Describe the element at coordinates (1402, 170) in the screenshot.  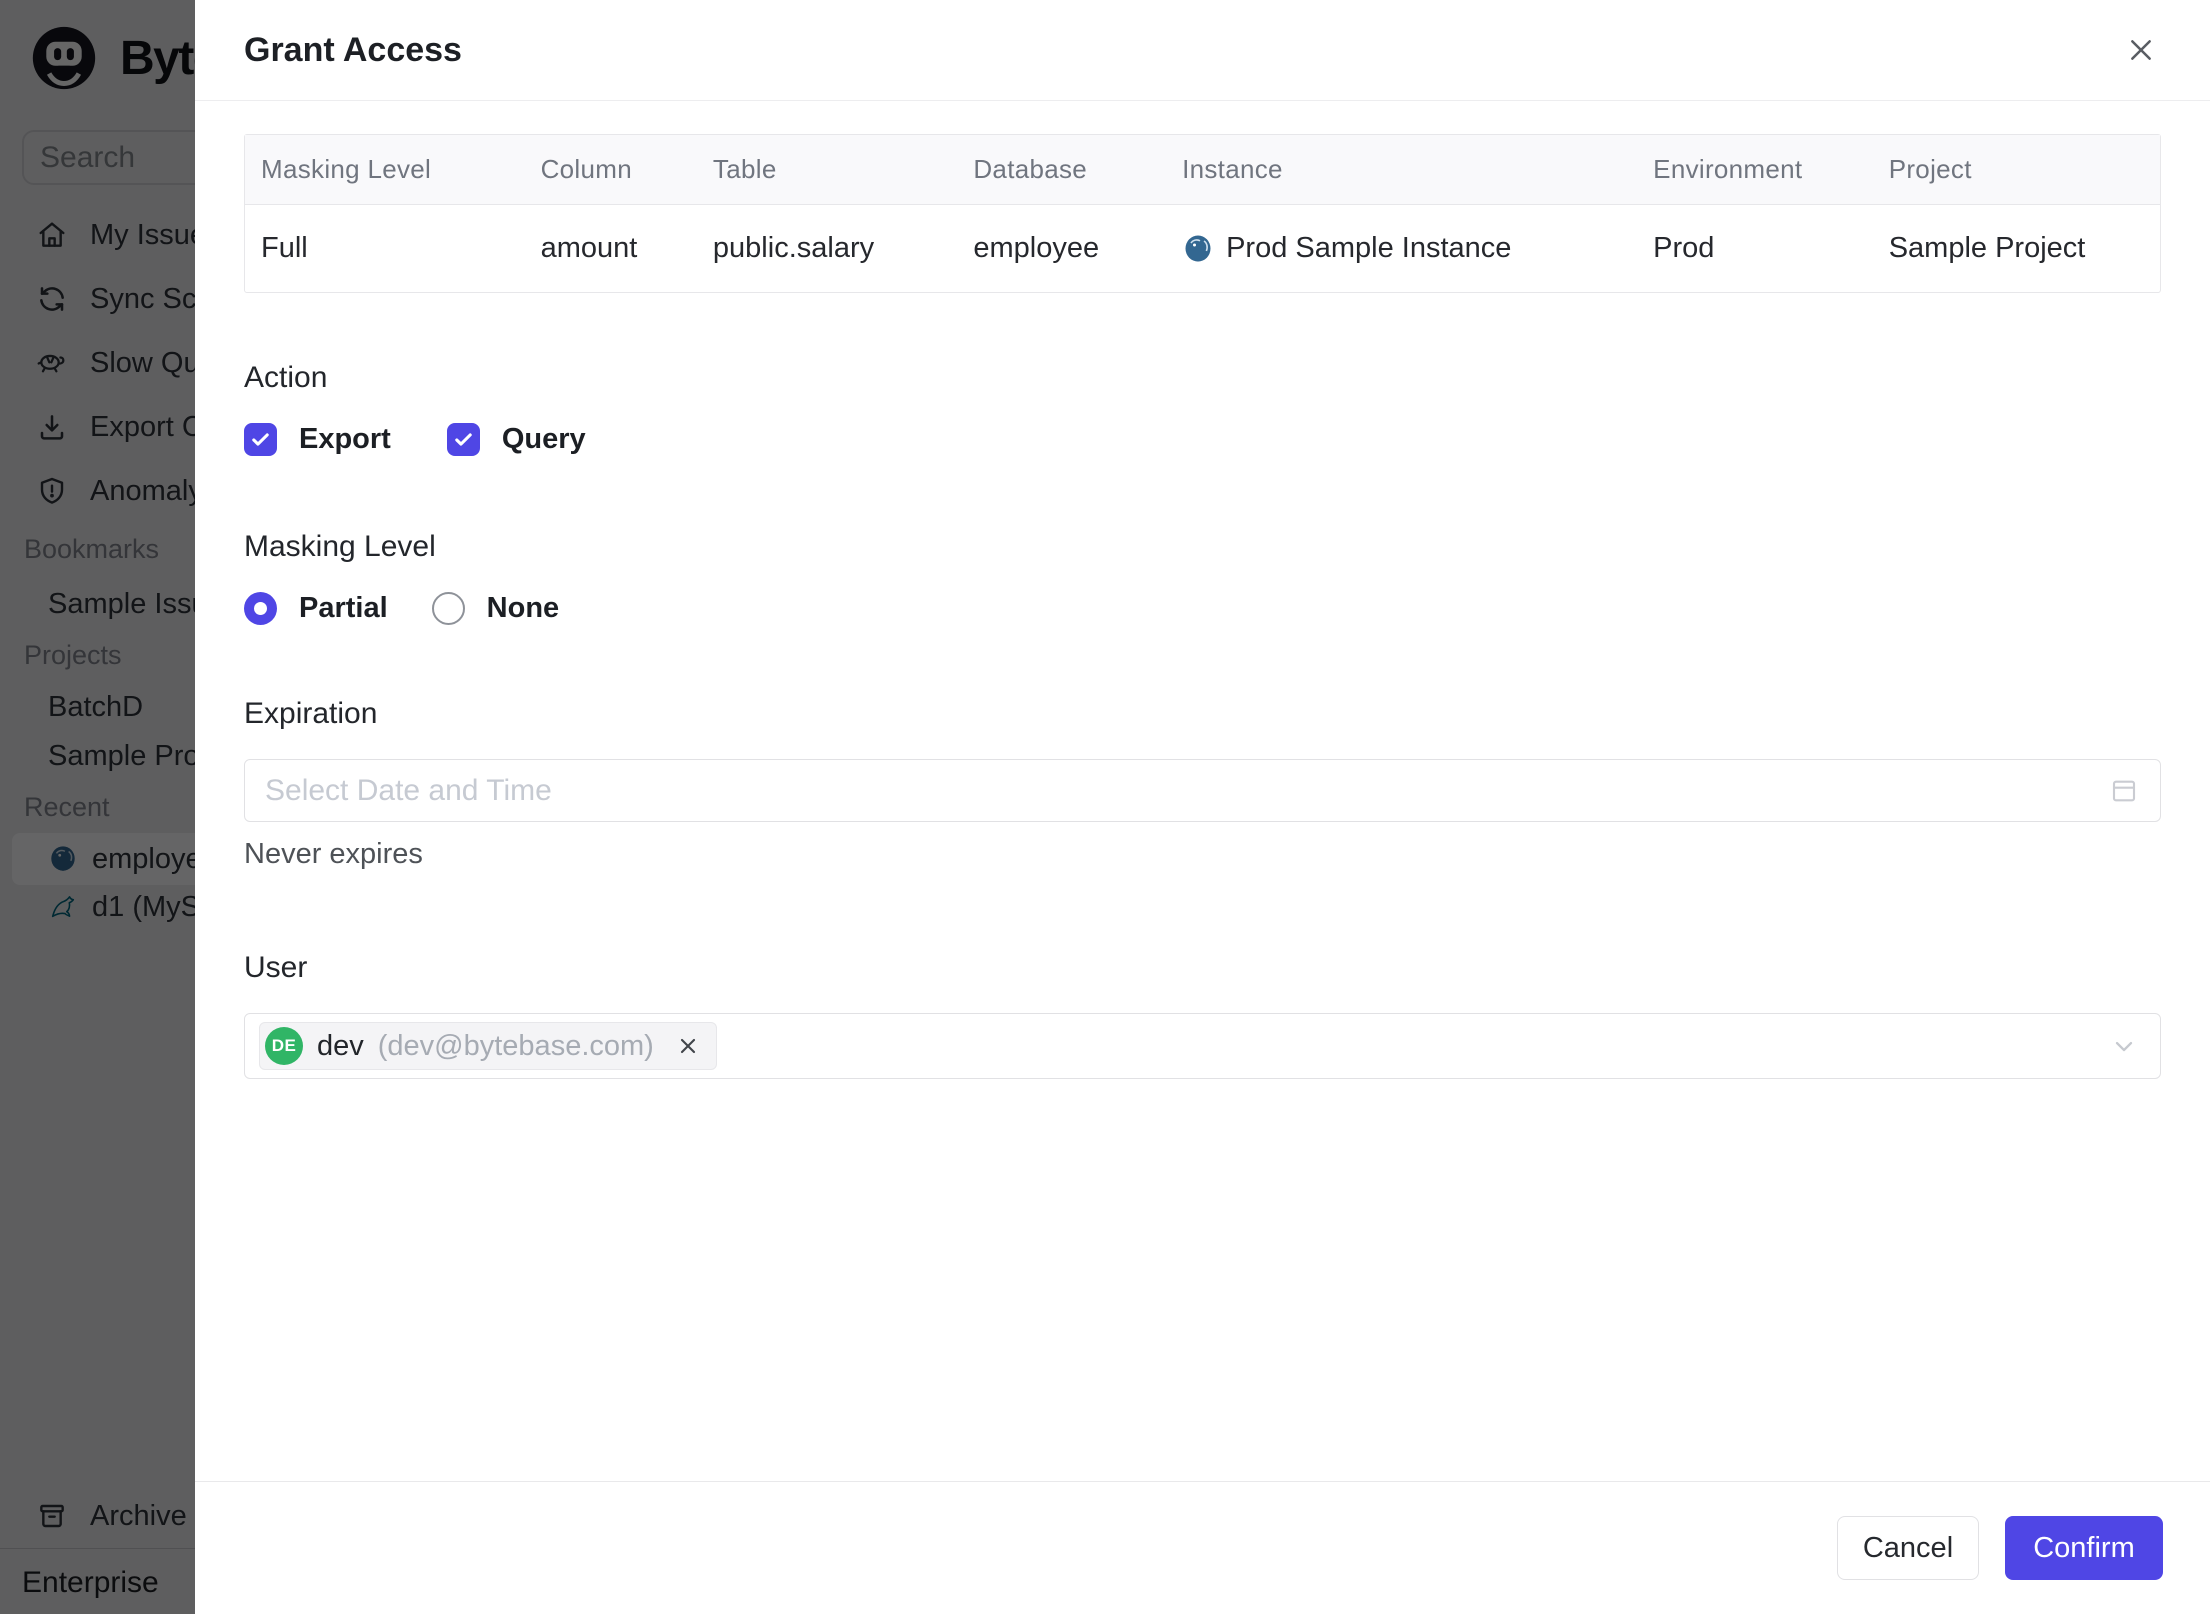
I see `col-instance: Instance` at that location.